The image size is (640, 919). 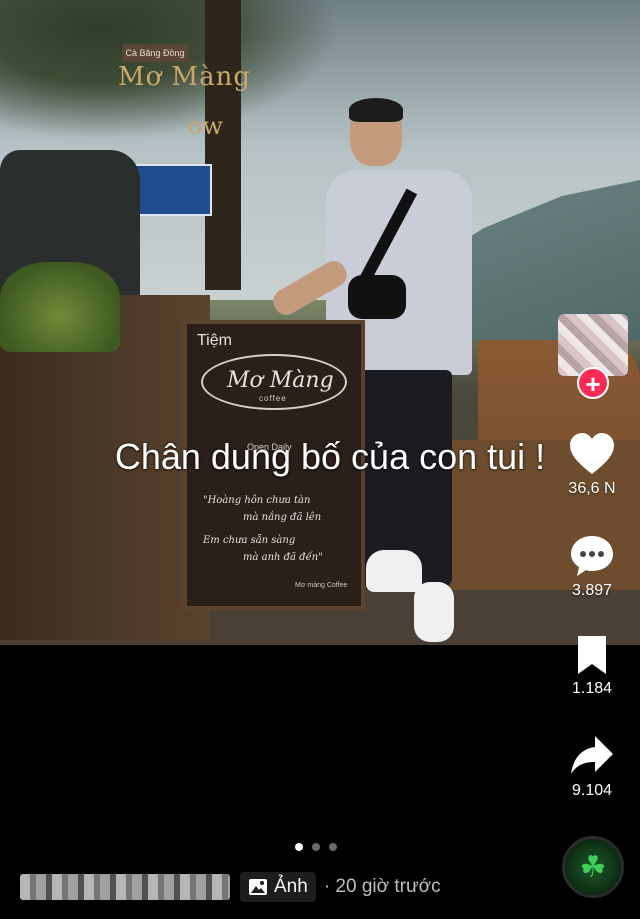 I want to click on music-disc-icon: ☘, so click(x=593, y=867).